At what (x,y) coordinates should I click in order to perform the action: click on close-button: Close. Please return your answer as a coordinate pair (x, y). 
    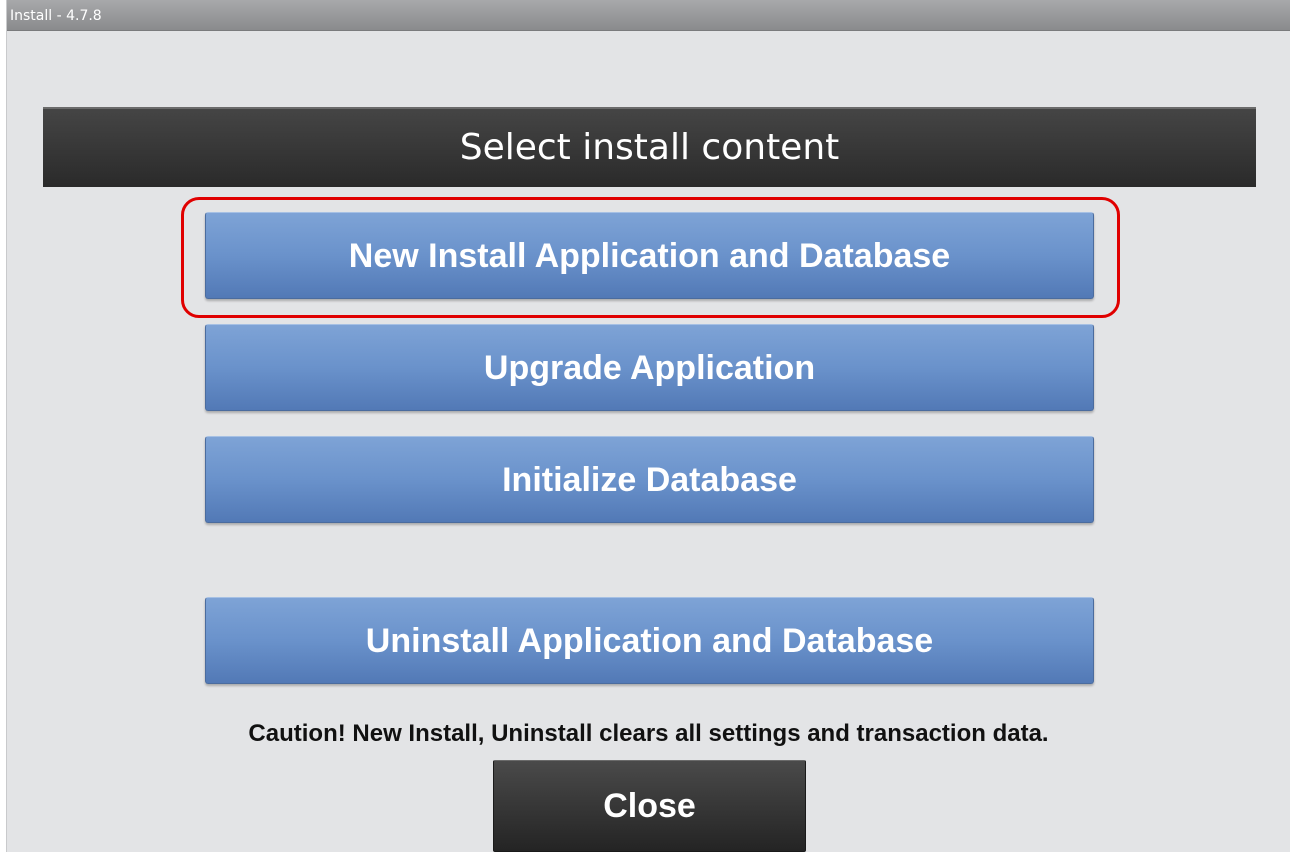
    Looking at the image, I should click on (649, 806).